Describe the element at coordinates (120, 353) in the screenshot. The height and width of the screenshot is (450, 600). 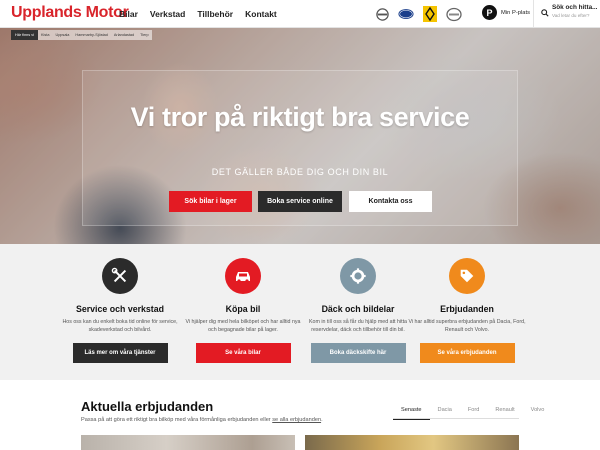
I see `read-services-button: Läs mer om våra tjänster` at that location.